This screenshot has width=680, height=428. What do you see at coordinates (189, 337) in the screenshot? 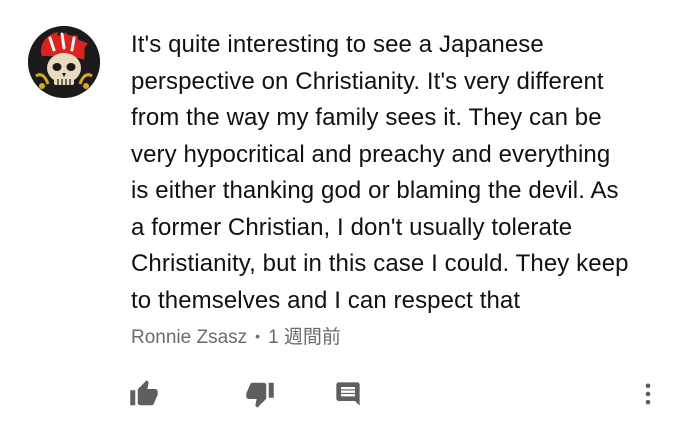
I see `author-name: Ronnie Zsasz` at bounding box center [189, 337].